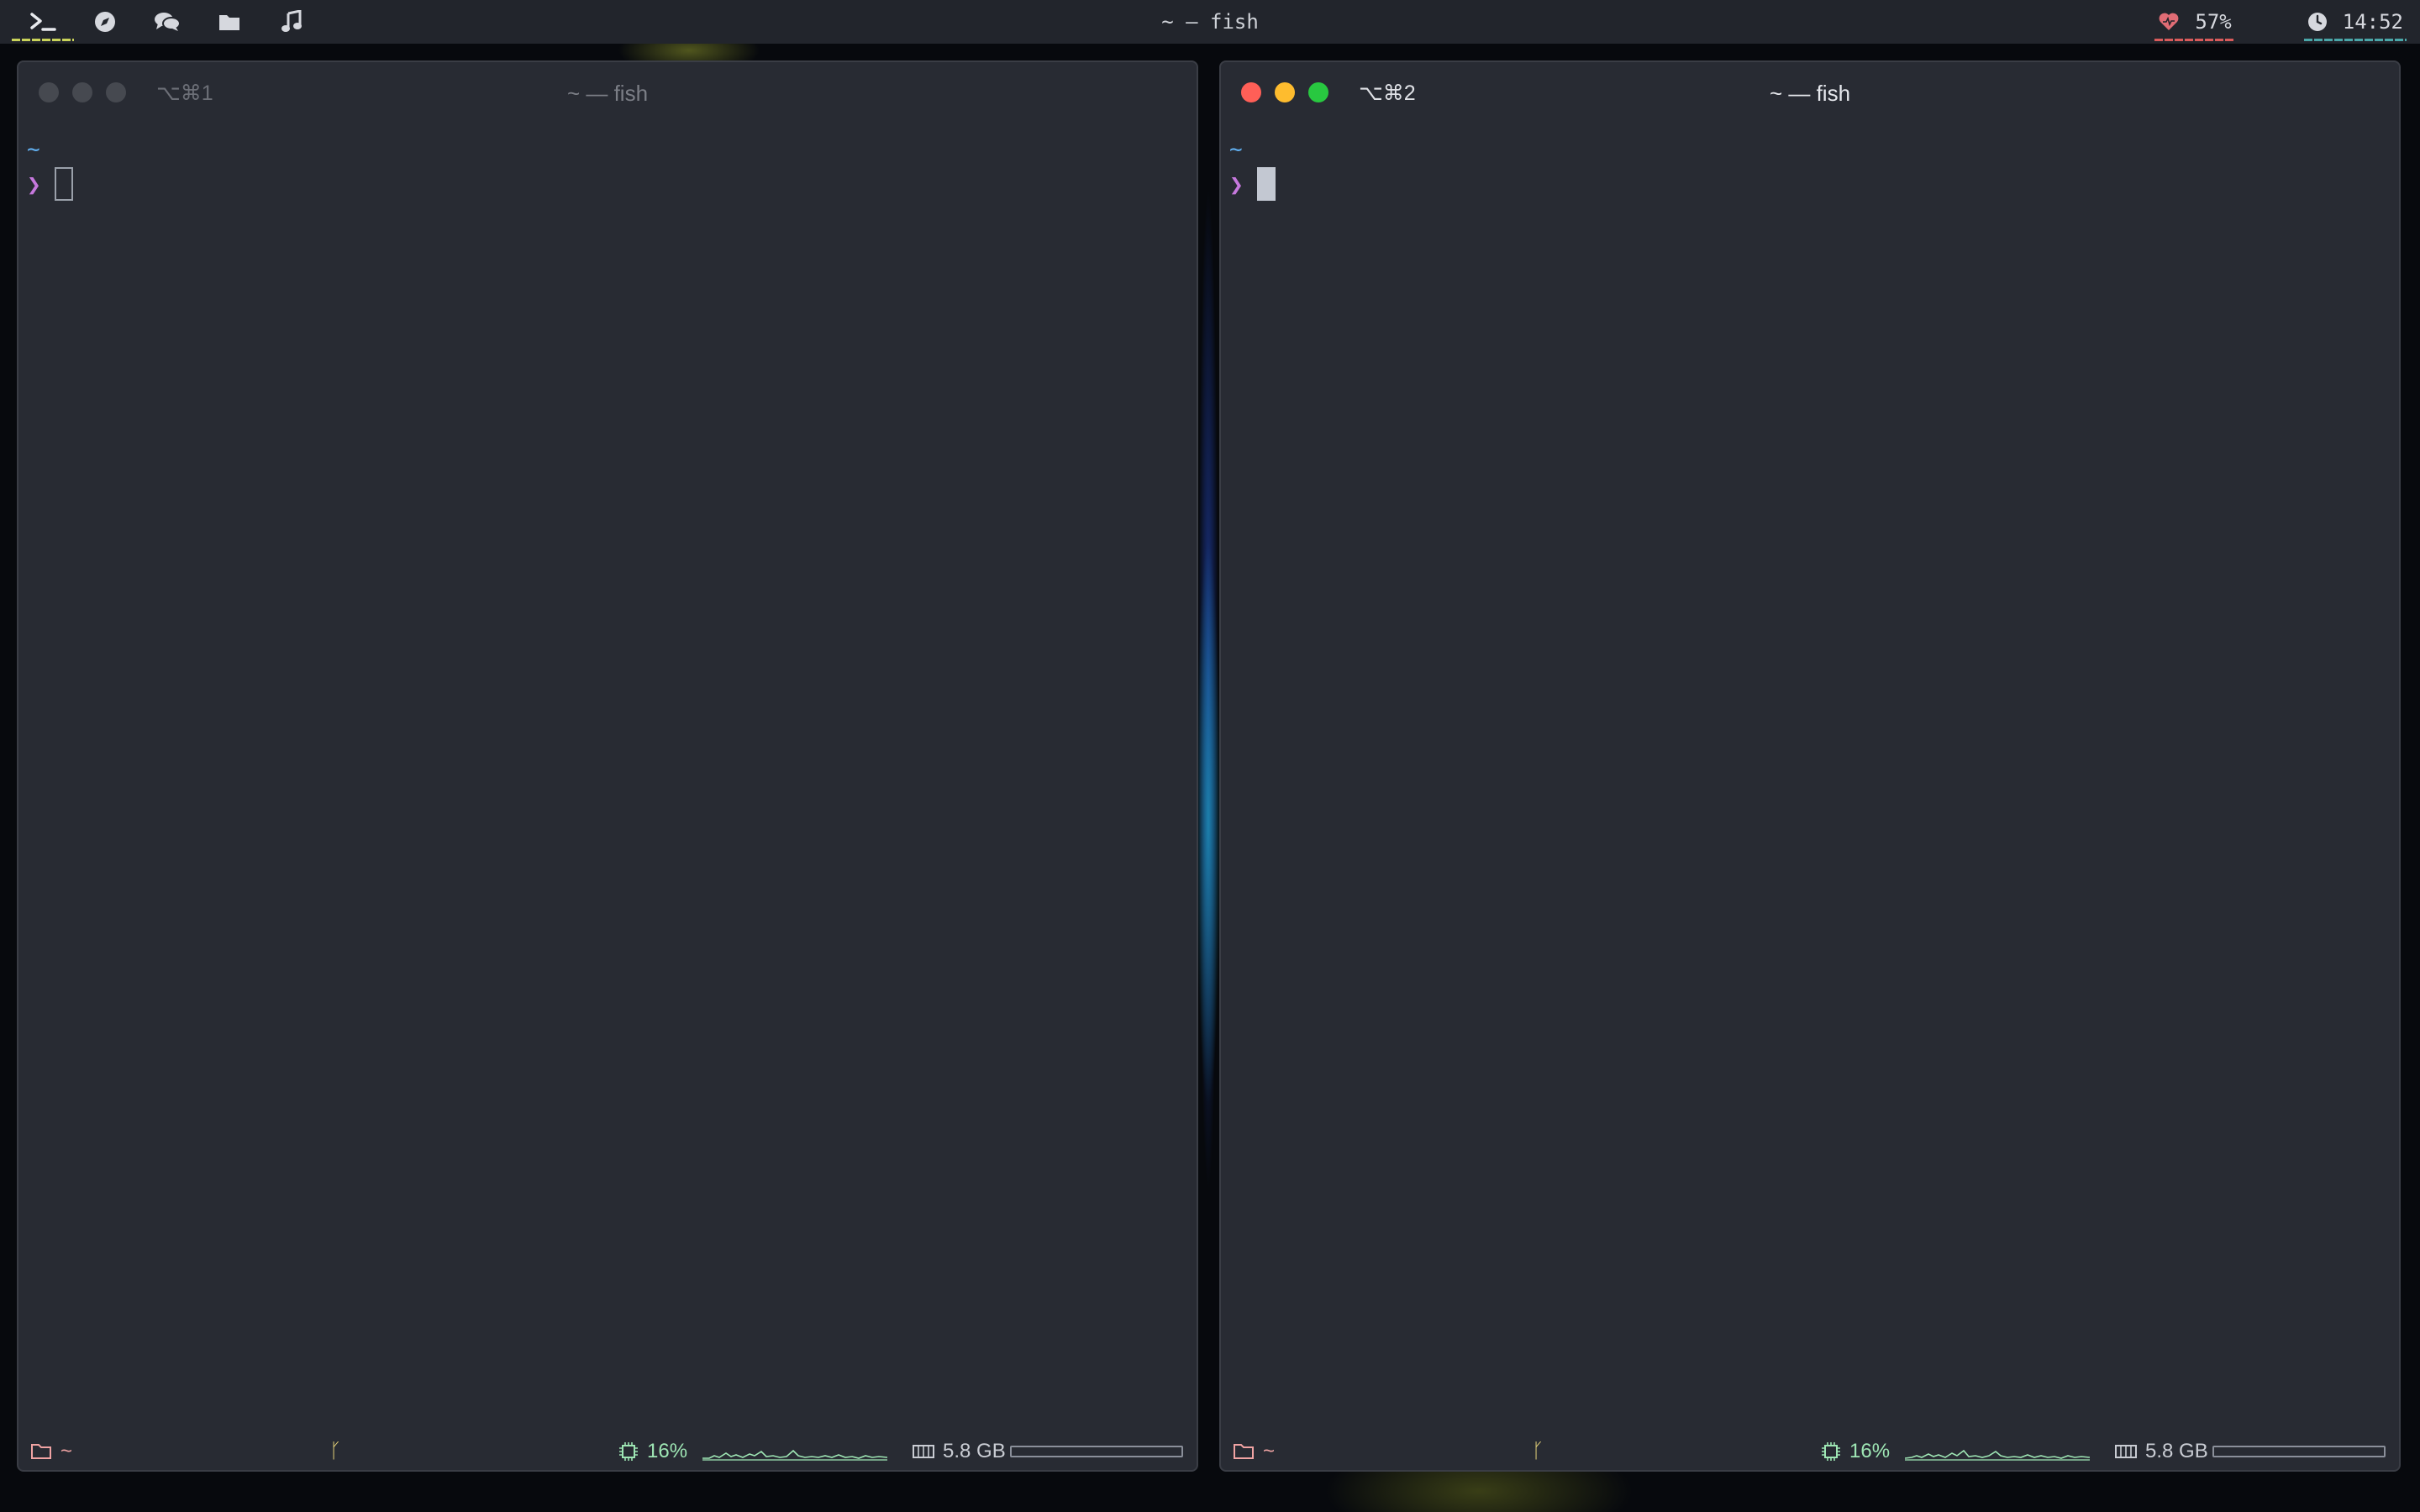 The image size is (2420, 1512). Describe the element at coordinates (2317, 22) in the screenshot. I see `clock-icon` at that location.